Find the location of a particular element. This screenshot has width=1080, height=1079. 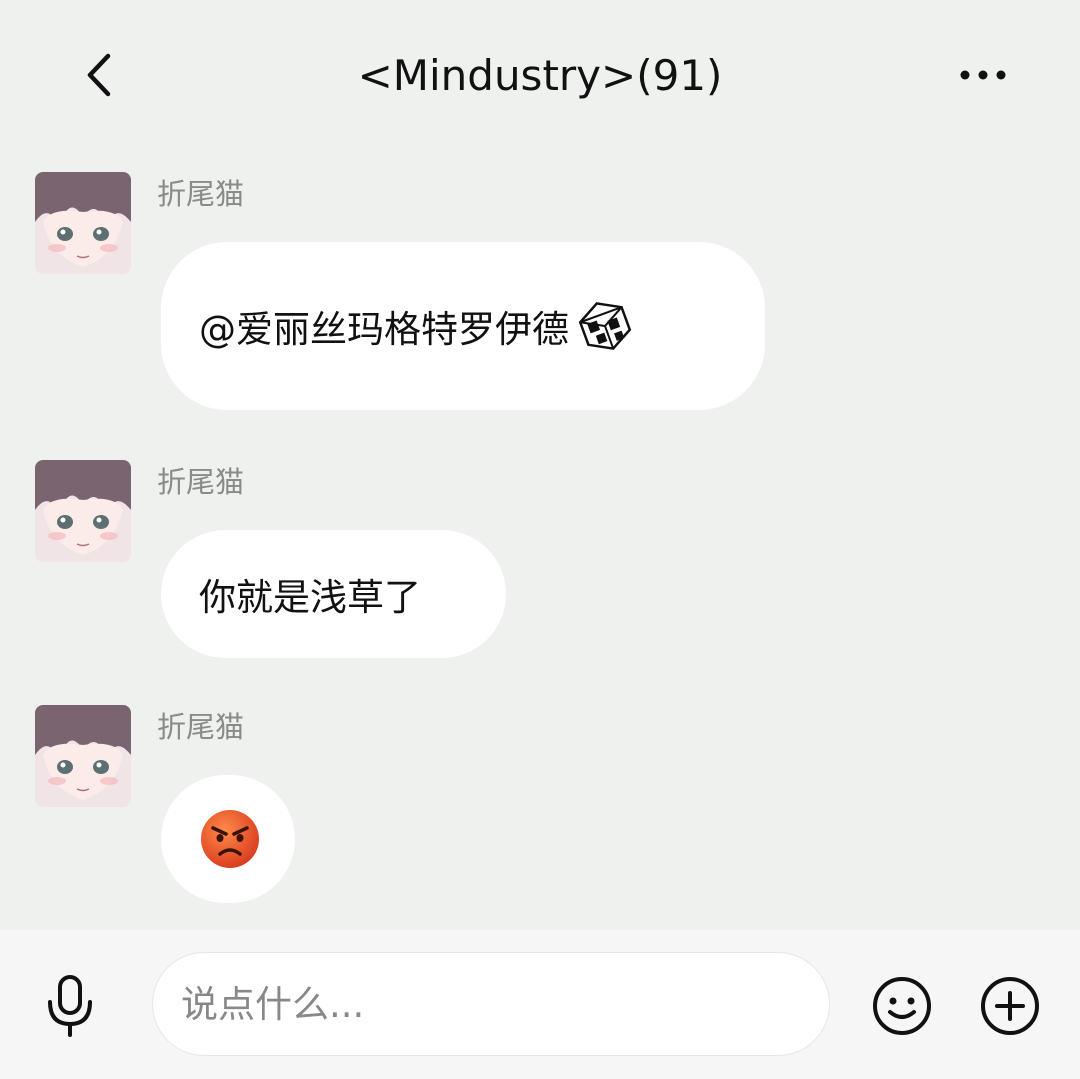

message-bubble: 你就是浅草了 is located at coordinates (333, 594).